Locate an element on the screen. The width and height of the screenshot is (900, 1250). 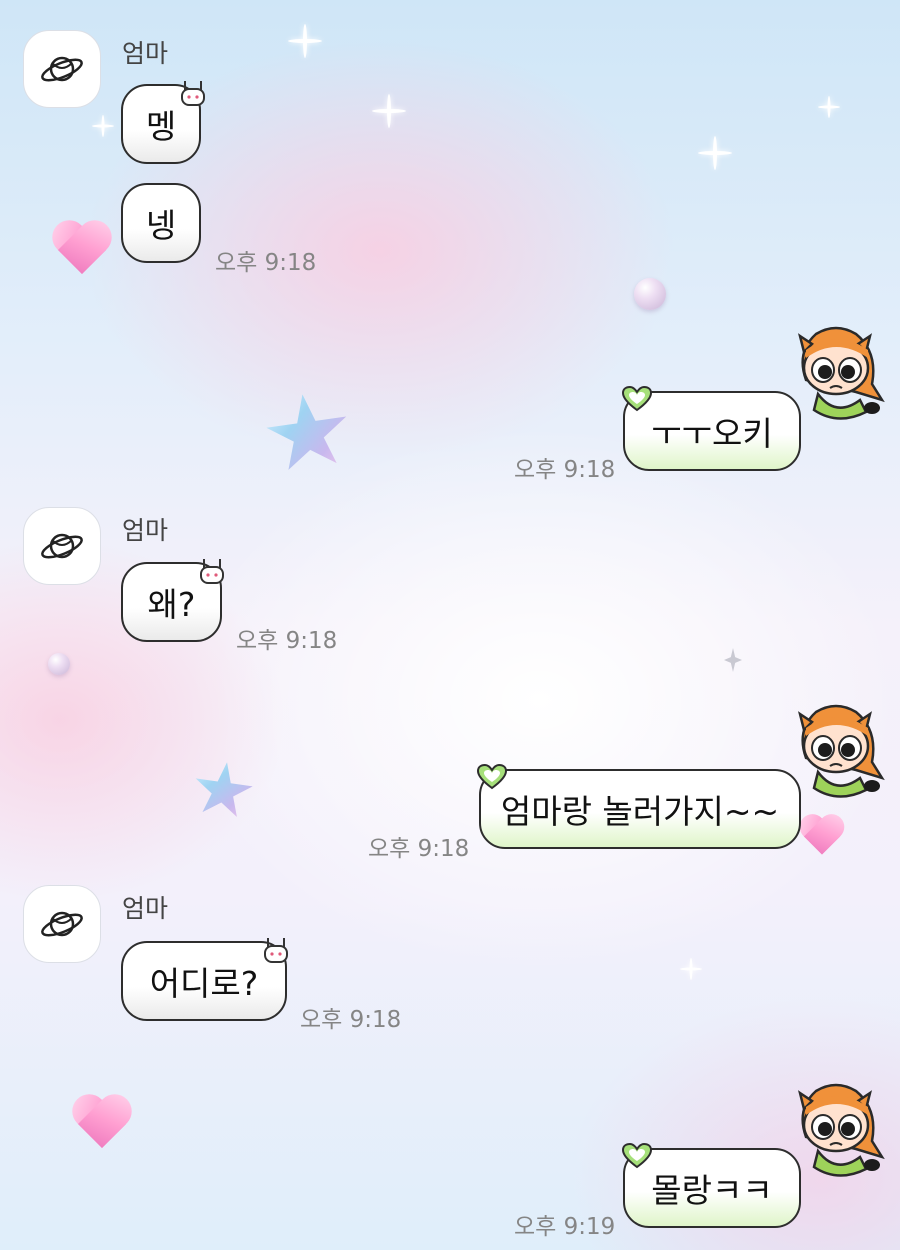
twinkle-decoration is located at coordinates (733, 660).